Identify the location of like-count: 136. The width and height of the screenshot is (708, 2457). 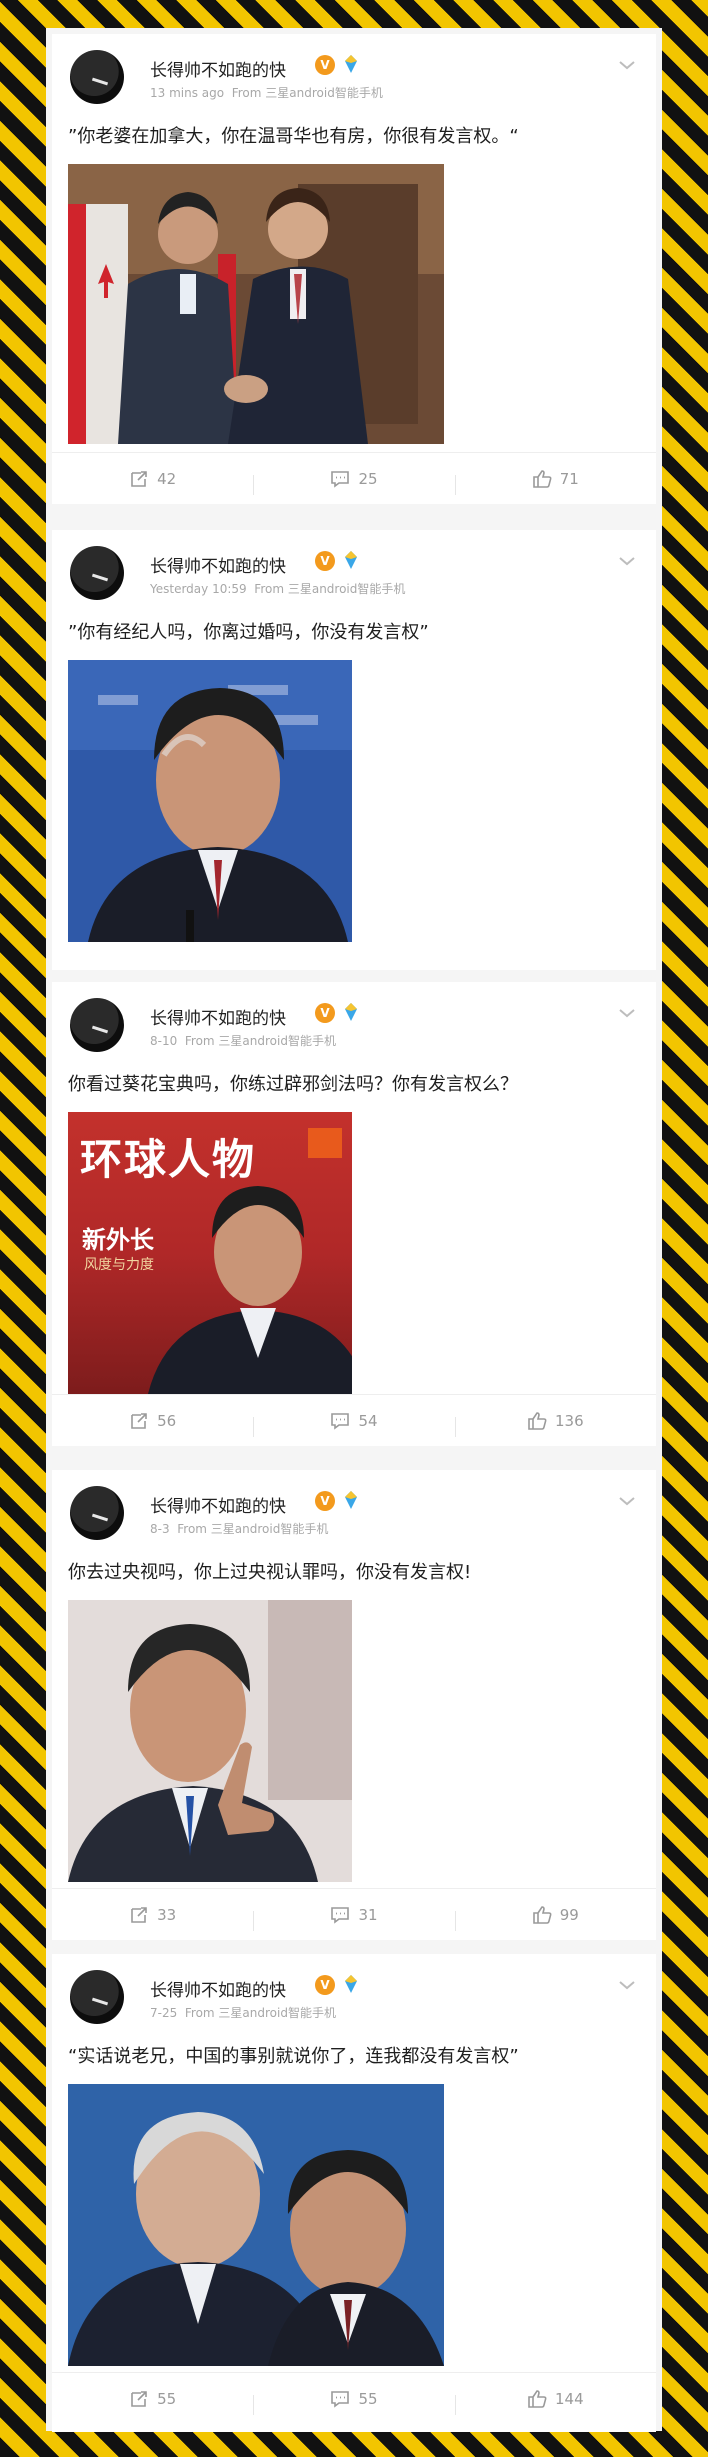
(569, 1421).